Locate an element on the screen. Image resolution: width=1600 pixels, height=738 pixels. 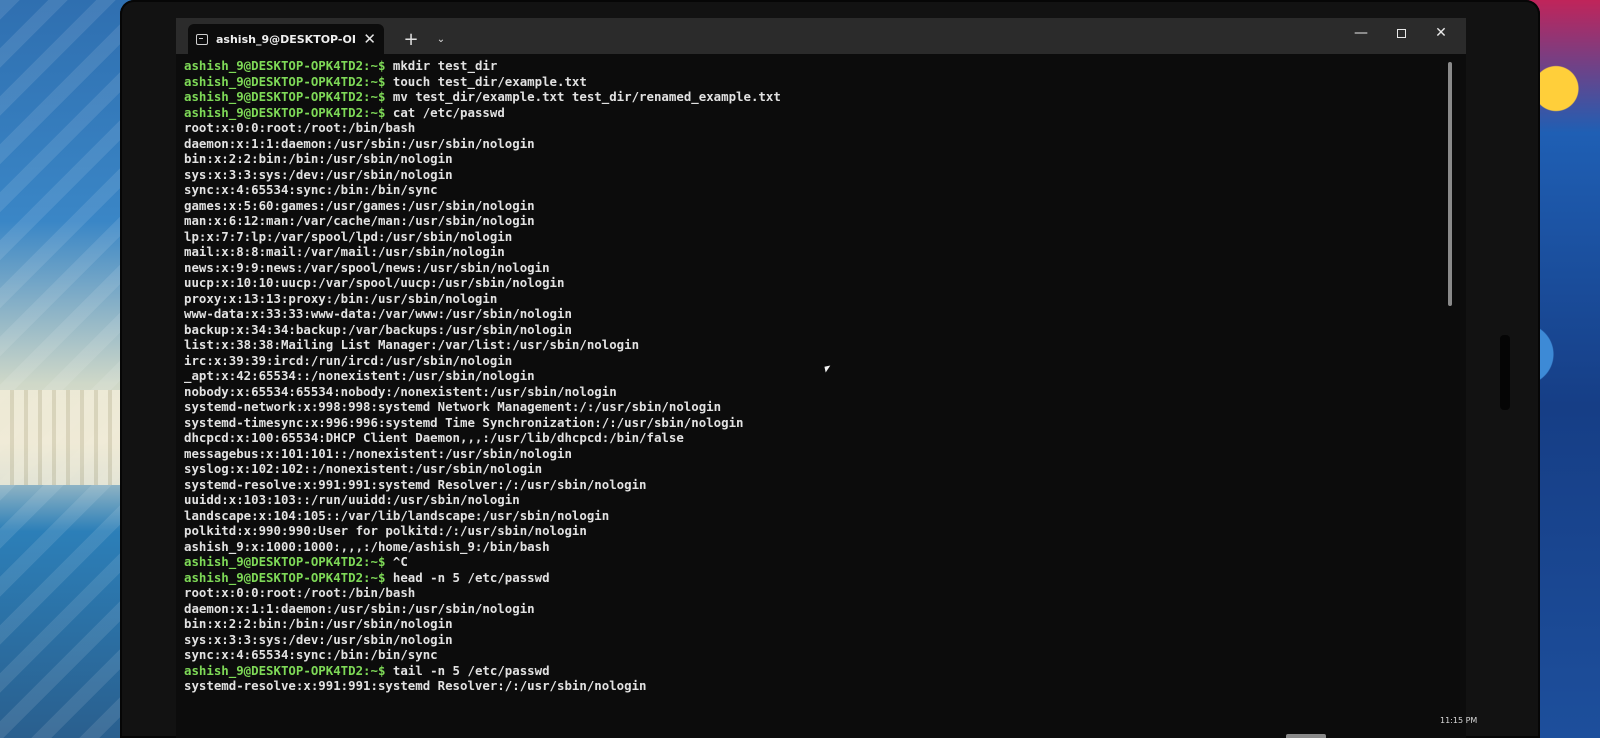
terminal-line: ashish_9@DESKTOP-OPK4TD2:~$ ^C is located at coordinates (819, 562).